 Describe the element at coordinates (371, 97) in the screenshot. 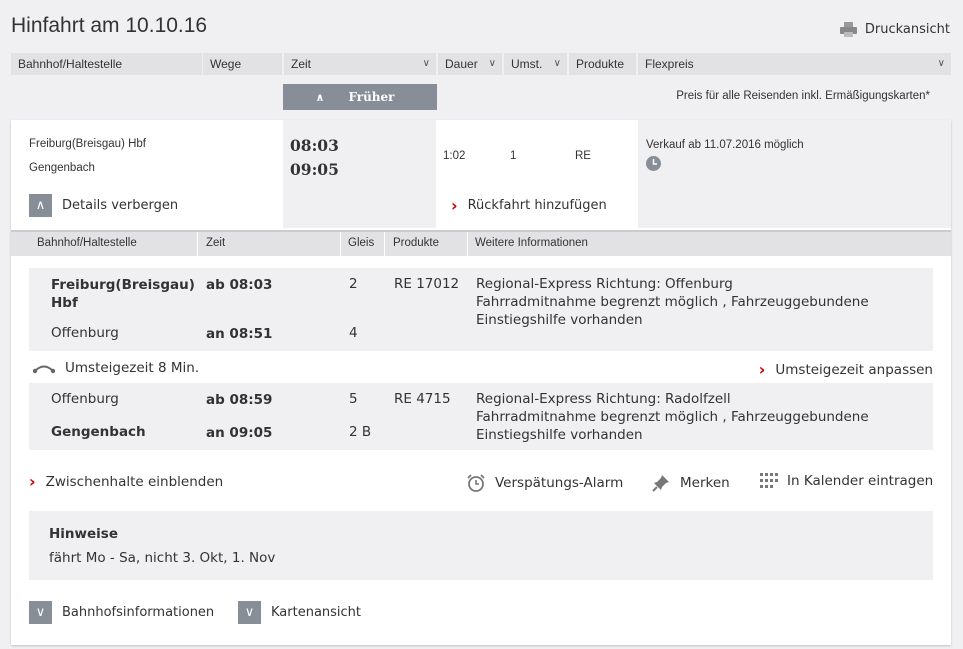

I see `earlier-label: Früher` at that location.